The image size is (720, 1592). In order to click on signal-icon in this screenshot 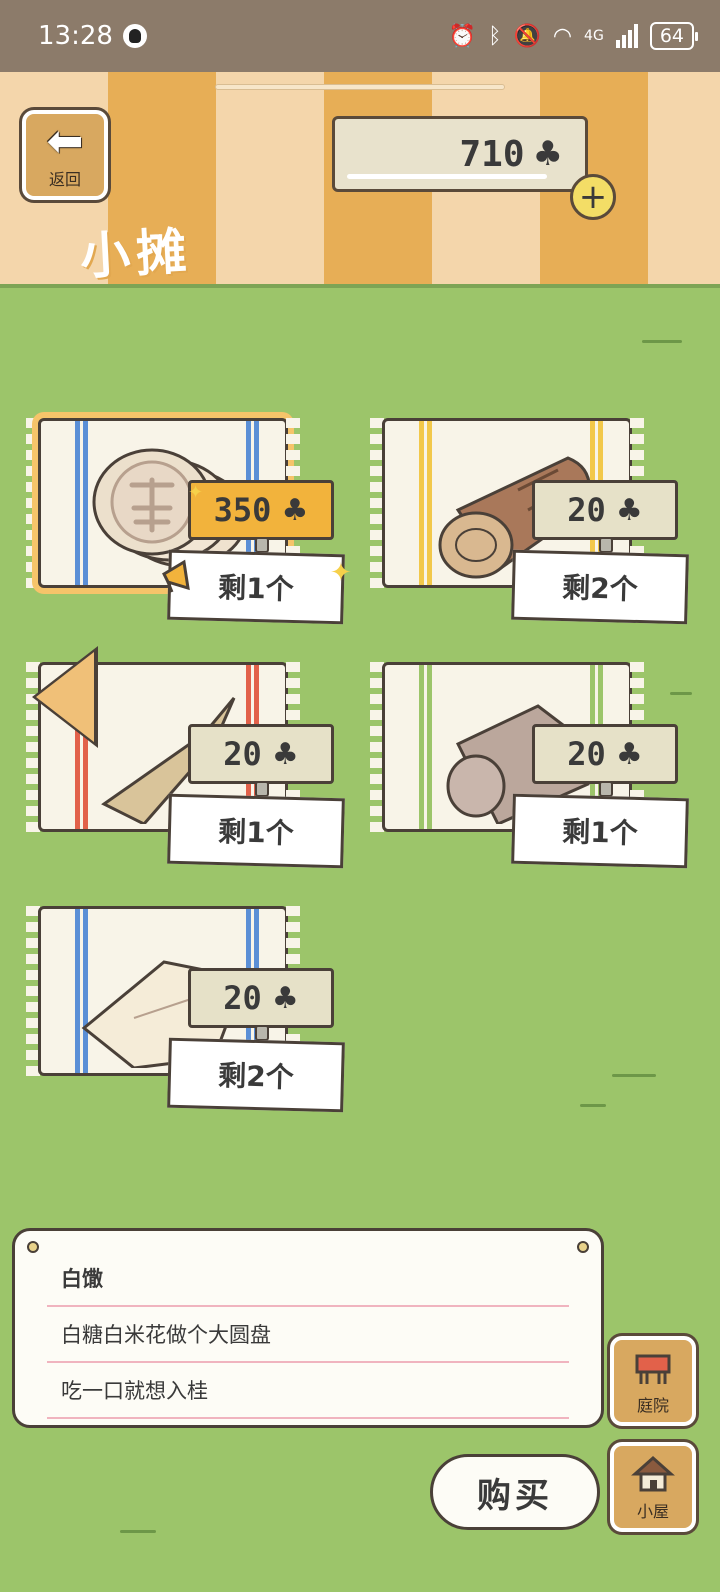, I will do `click(626, 36)`.